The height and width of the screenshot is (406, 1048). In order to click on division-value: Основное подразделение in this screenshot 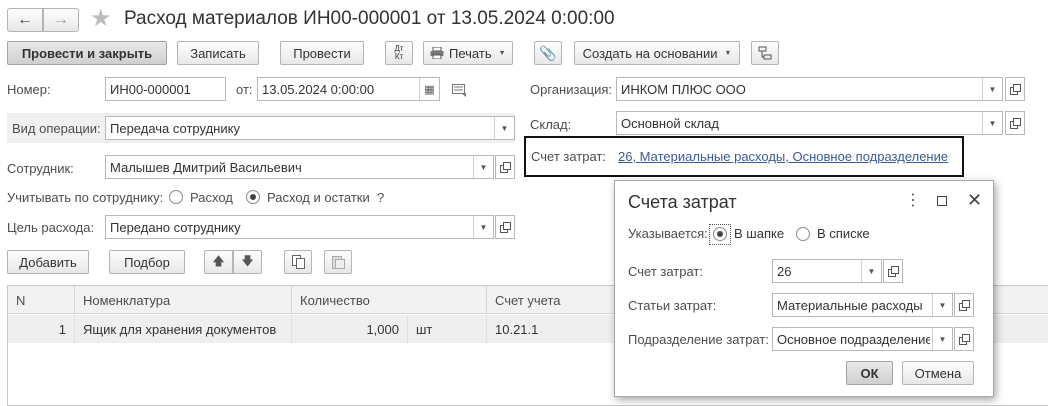, I will do `click(853, 339)`.